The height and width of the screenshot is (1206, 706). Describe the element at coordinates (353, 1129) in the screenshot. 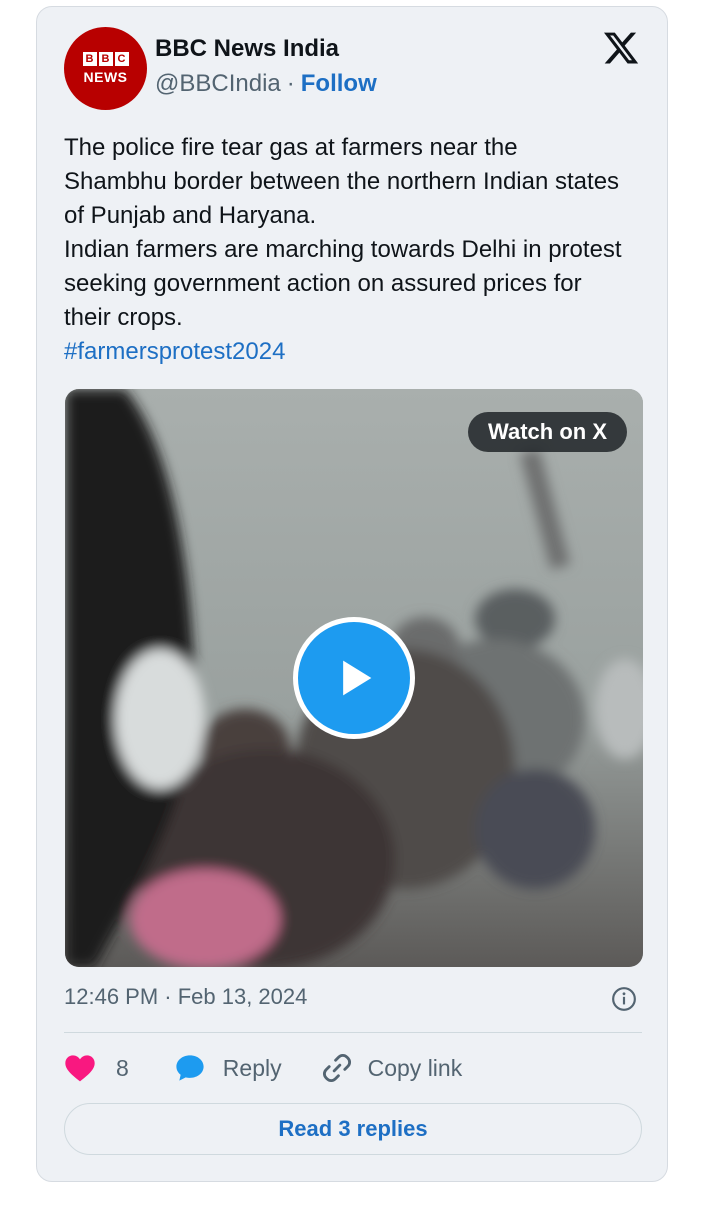

I see `read-replies-button: Read 3 replies` at that location.